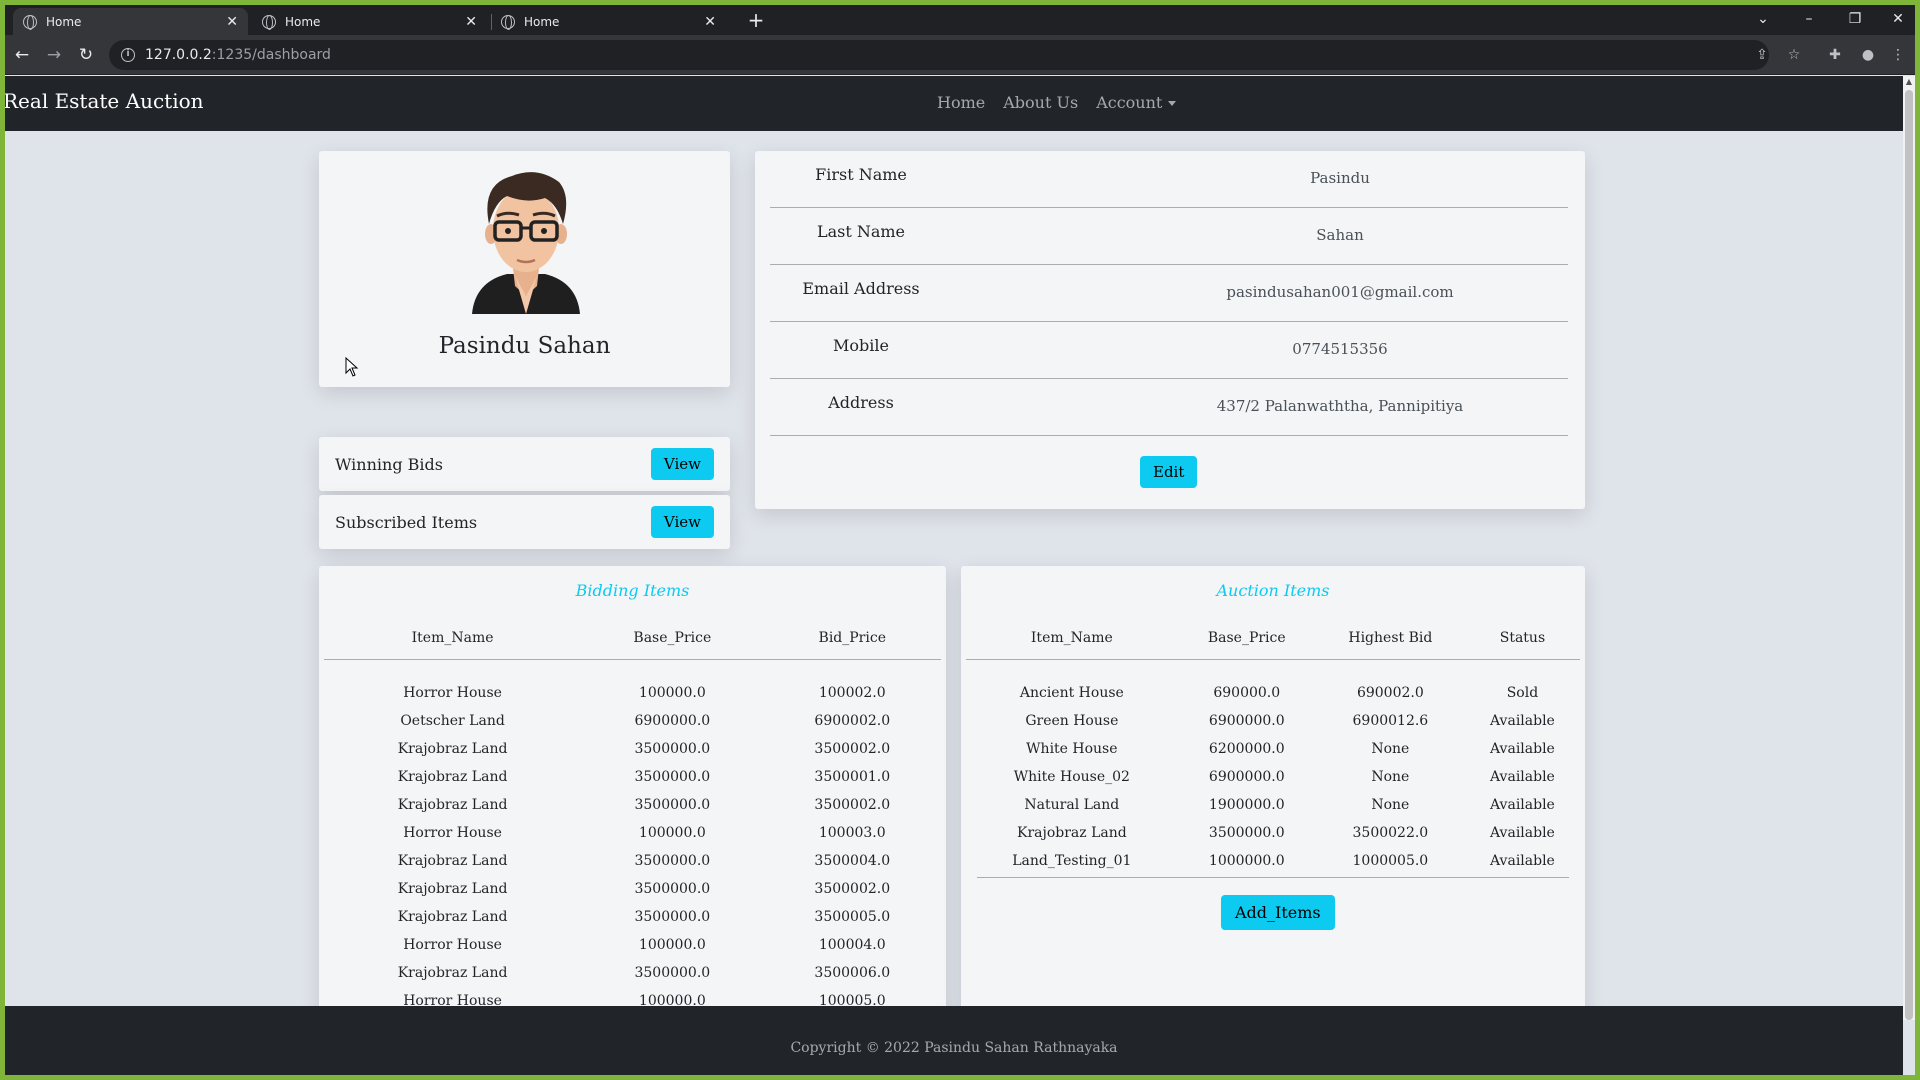 Image resolution: width=1920 pixels, height=1080 pixels. Describe the element at coordinates (1390, 861) in the screenshot. I see `table-cell: 1000005.0` at that location.